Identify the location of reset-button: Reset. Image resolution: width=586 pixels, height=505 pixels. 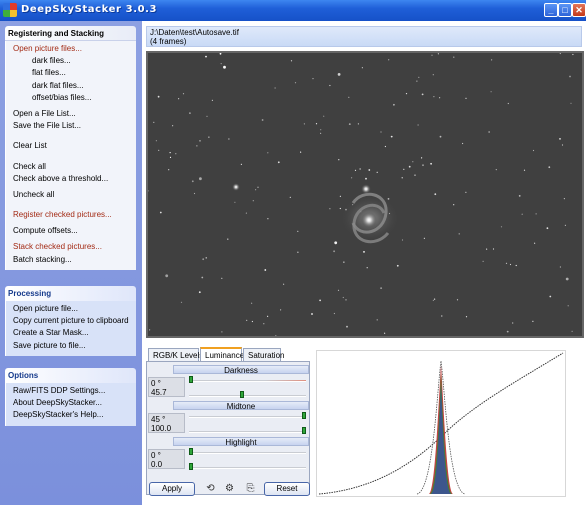
(287, 489).